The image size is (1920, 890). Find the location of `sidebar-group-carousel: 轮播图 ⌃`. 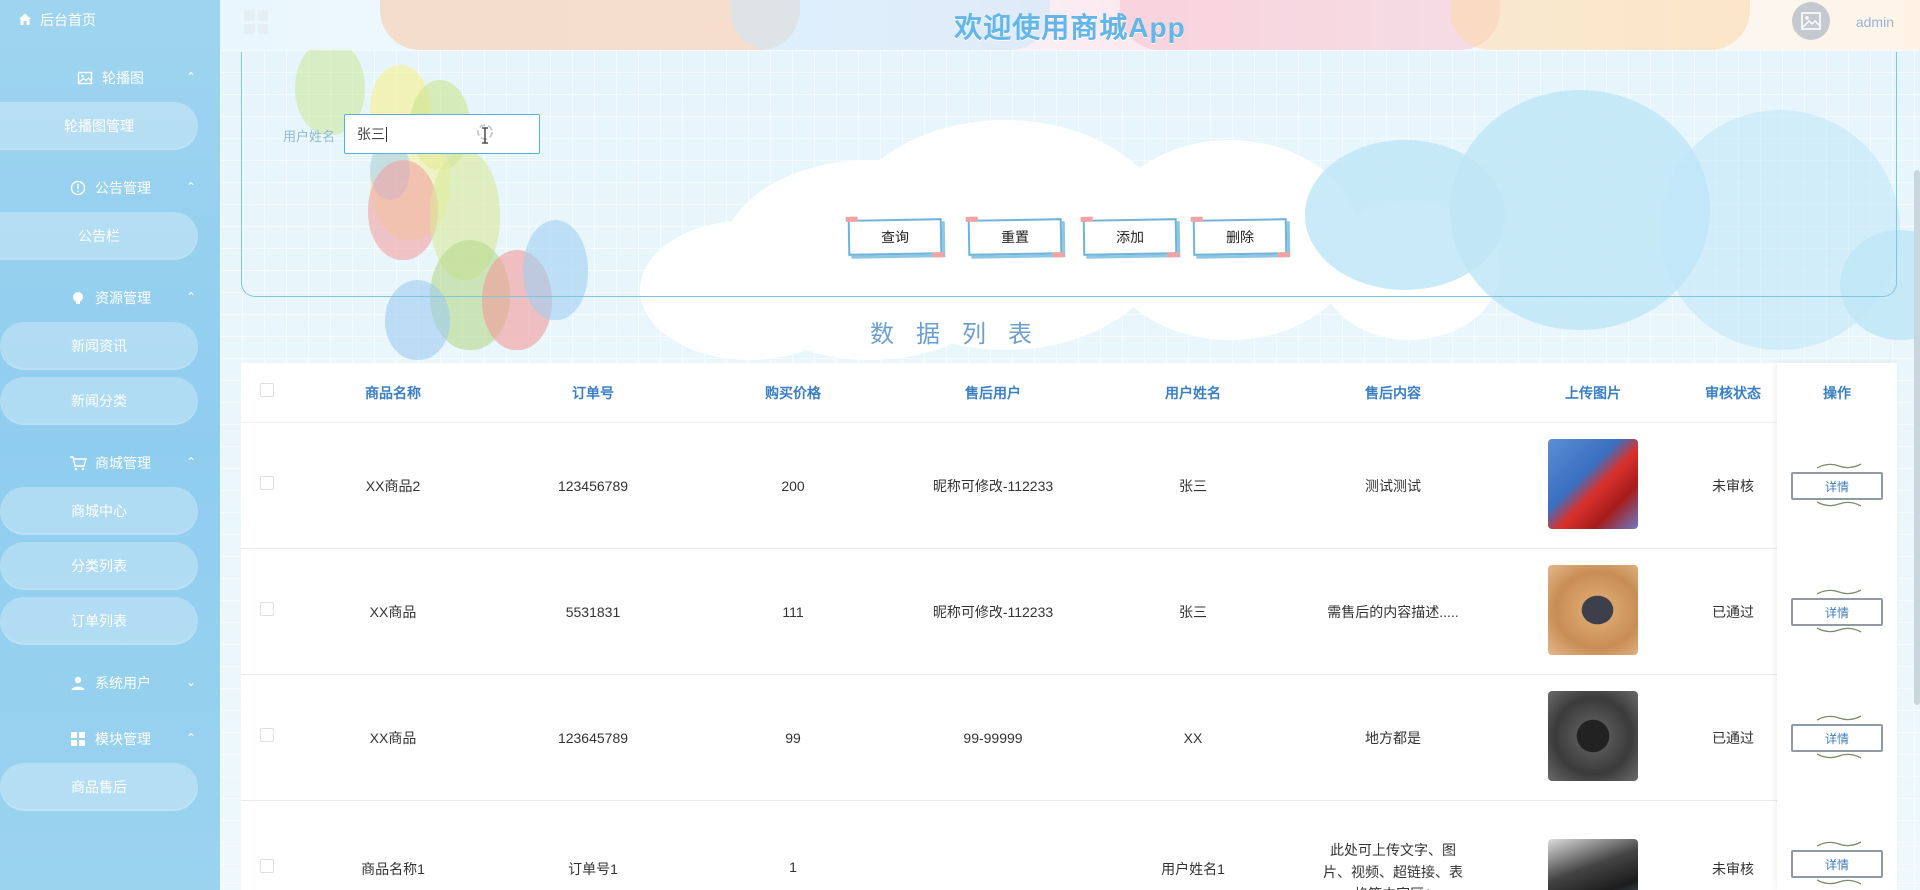

sidebar-group-carousel: 轮播图 ⌃ is located at coordinates (110, 78).